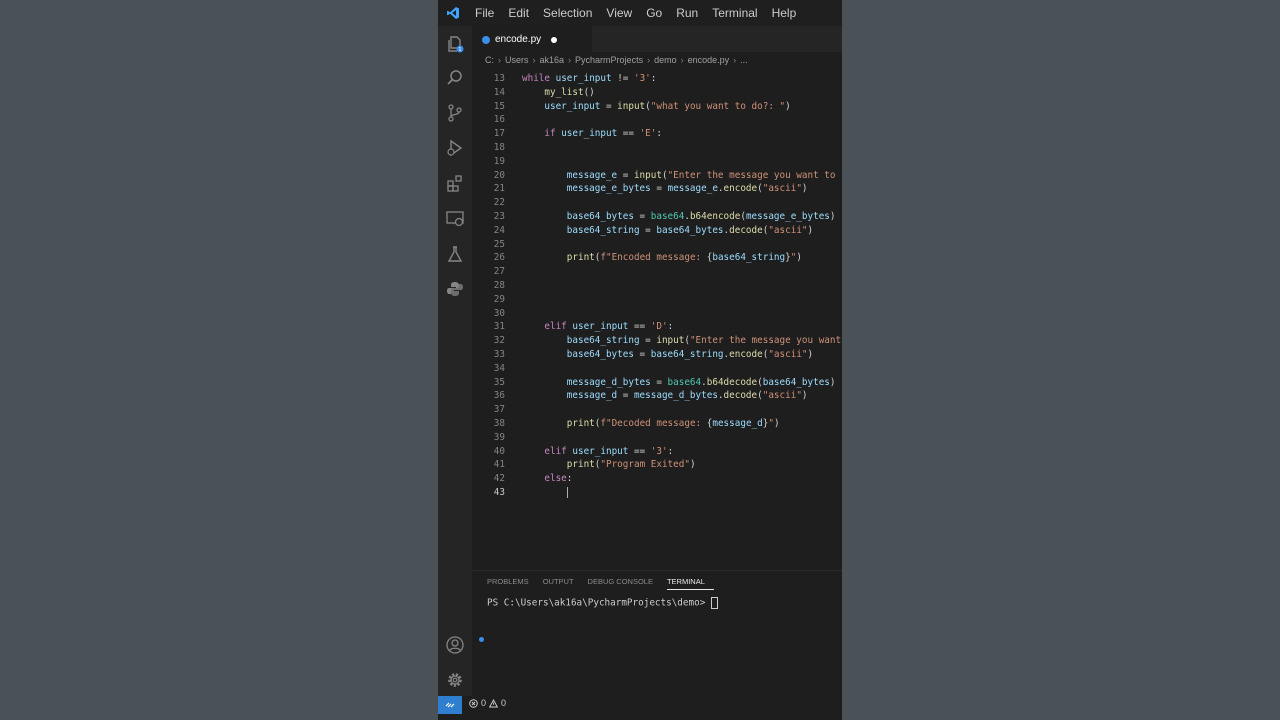  Describe the element at coordinates (554, 39) in the screenshot. I see `unsaved-changes-dot-icon` at that location.